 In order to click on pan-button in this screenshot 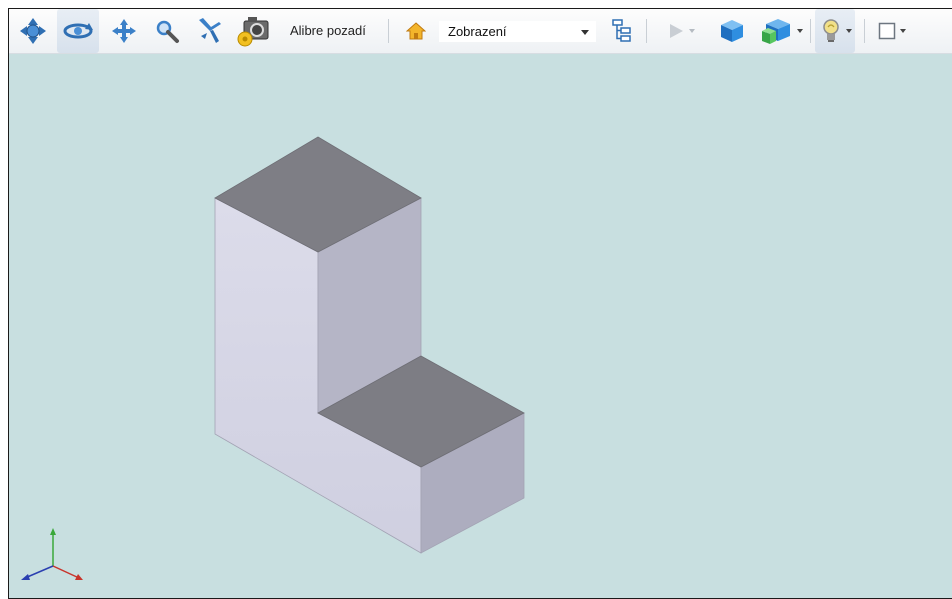, I will do `click(124, 31)`.